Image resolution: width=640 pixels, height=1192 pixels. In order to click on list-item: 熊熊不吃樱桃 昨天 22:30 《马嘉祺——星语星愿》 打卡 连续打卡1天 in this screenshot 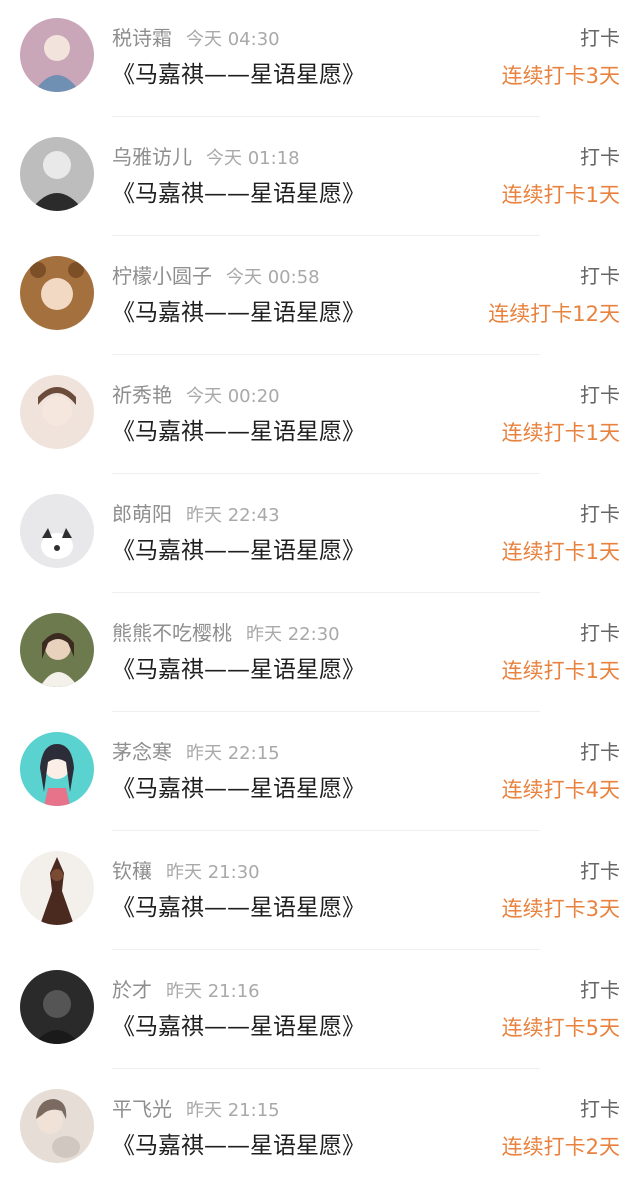, I will do `click(320, 654)`.